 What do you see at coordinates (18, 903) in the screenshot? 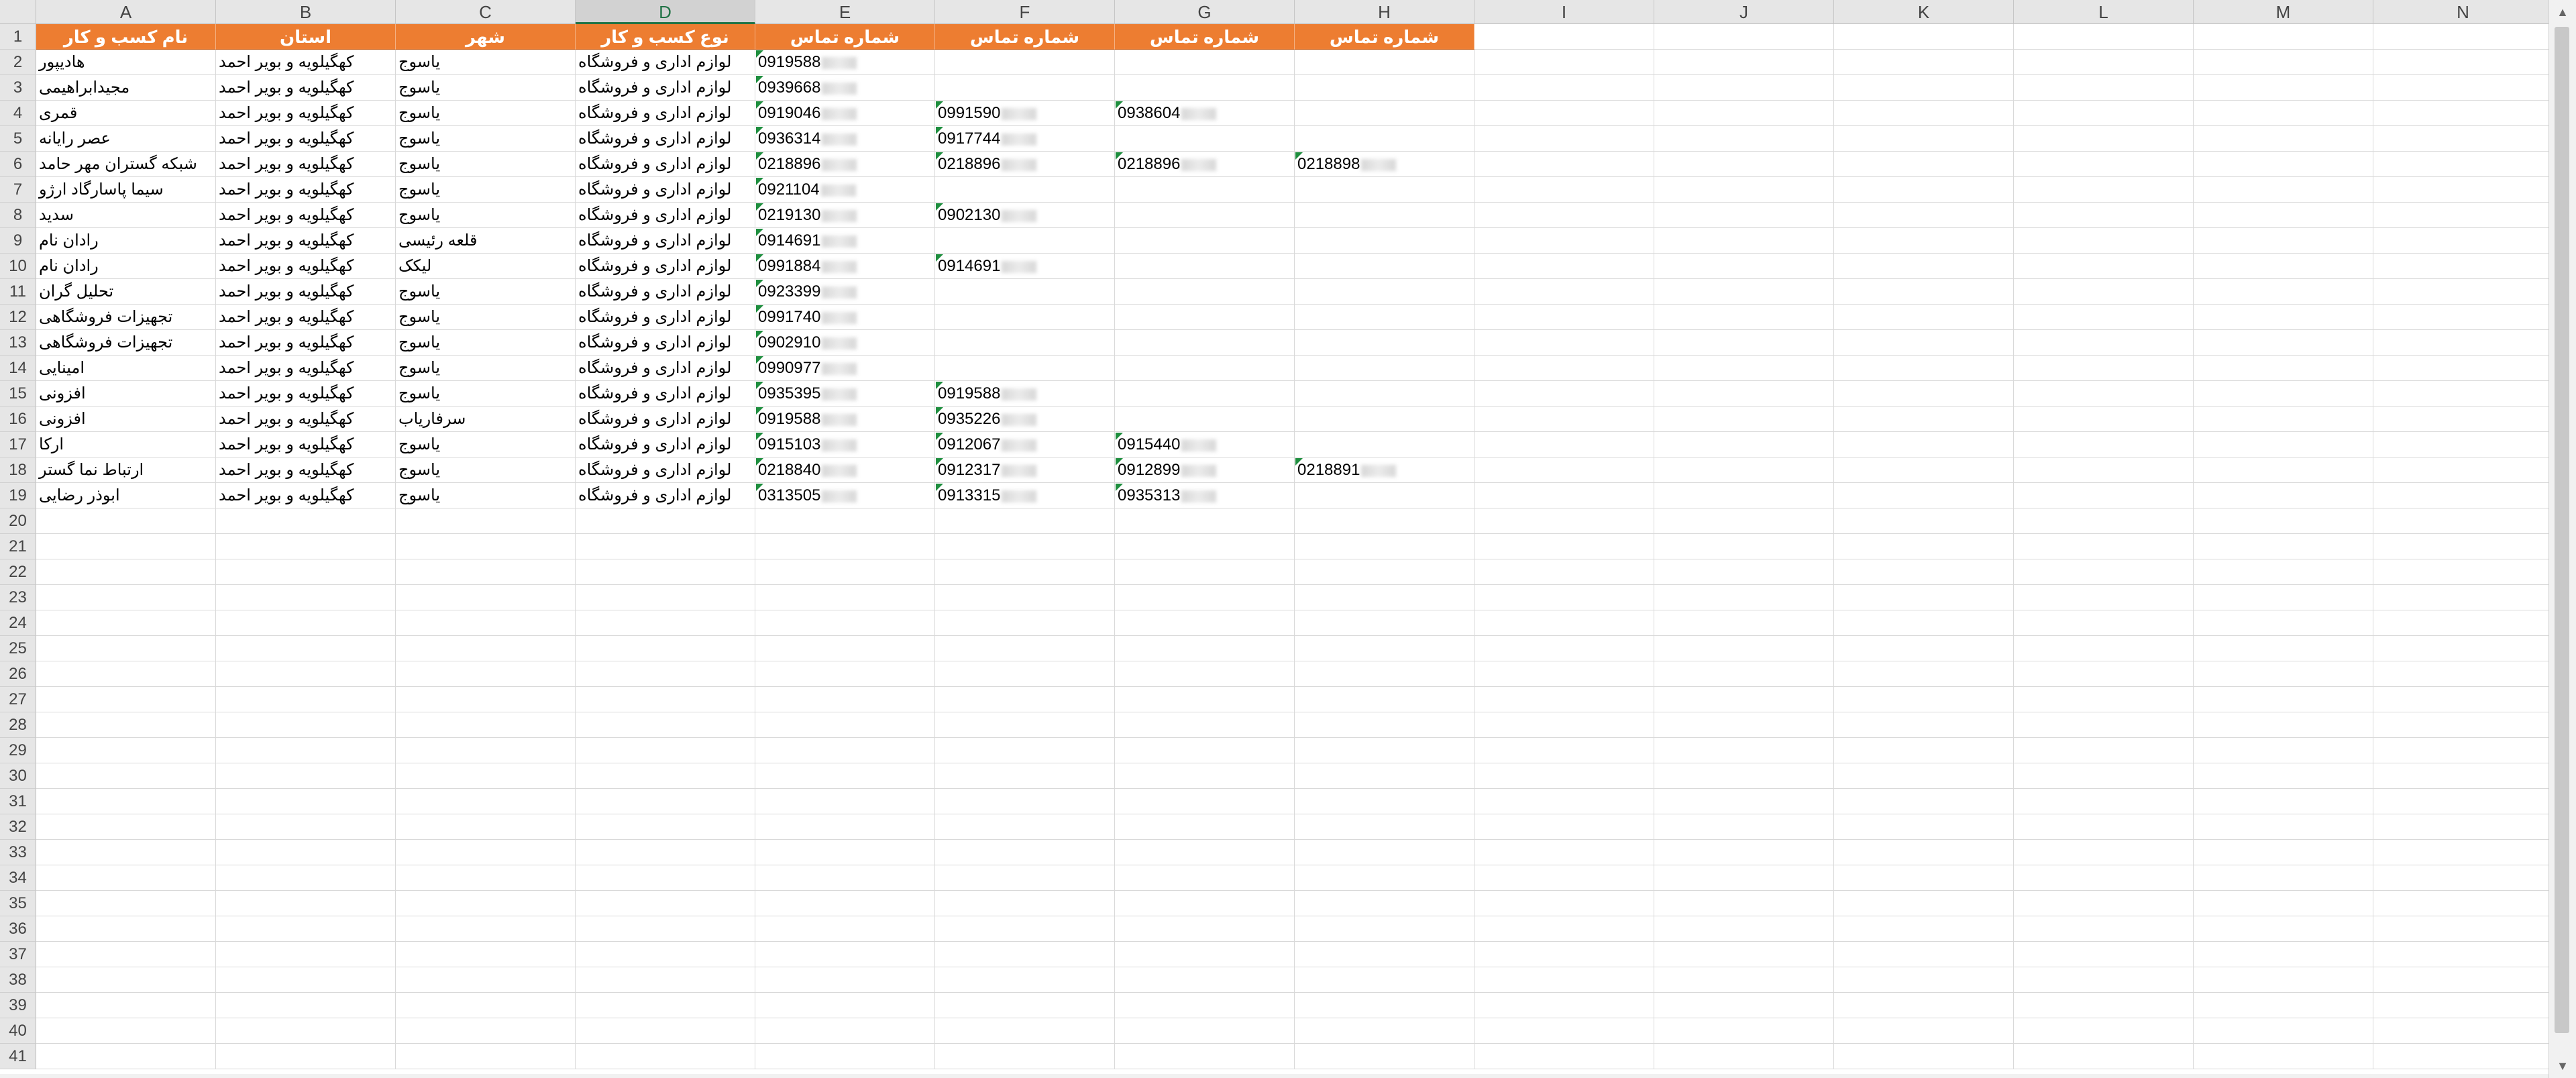
I see `row-header-35: 35` at bounding box center [18, 903].